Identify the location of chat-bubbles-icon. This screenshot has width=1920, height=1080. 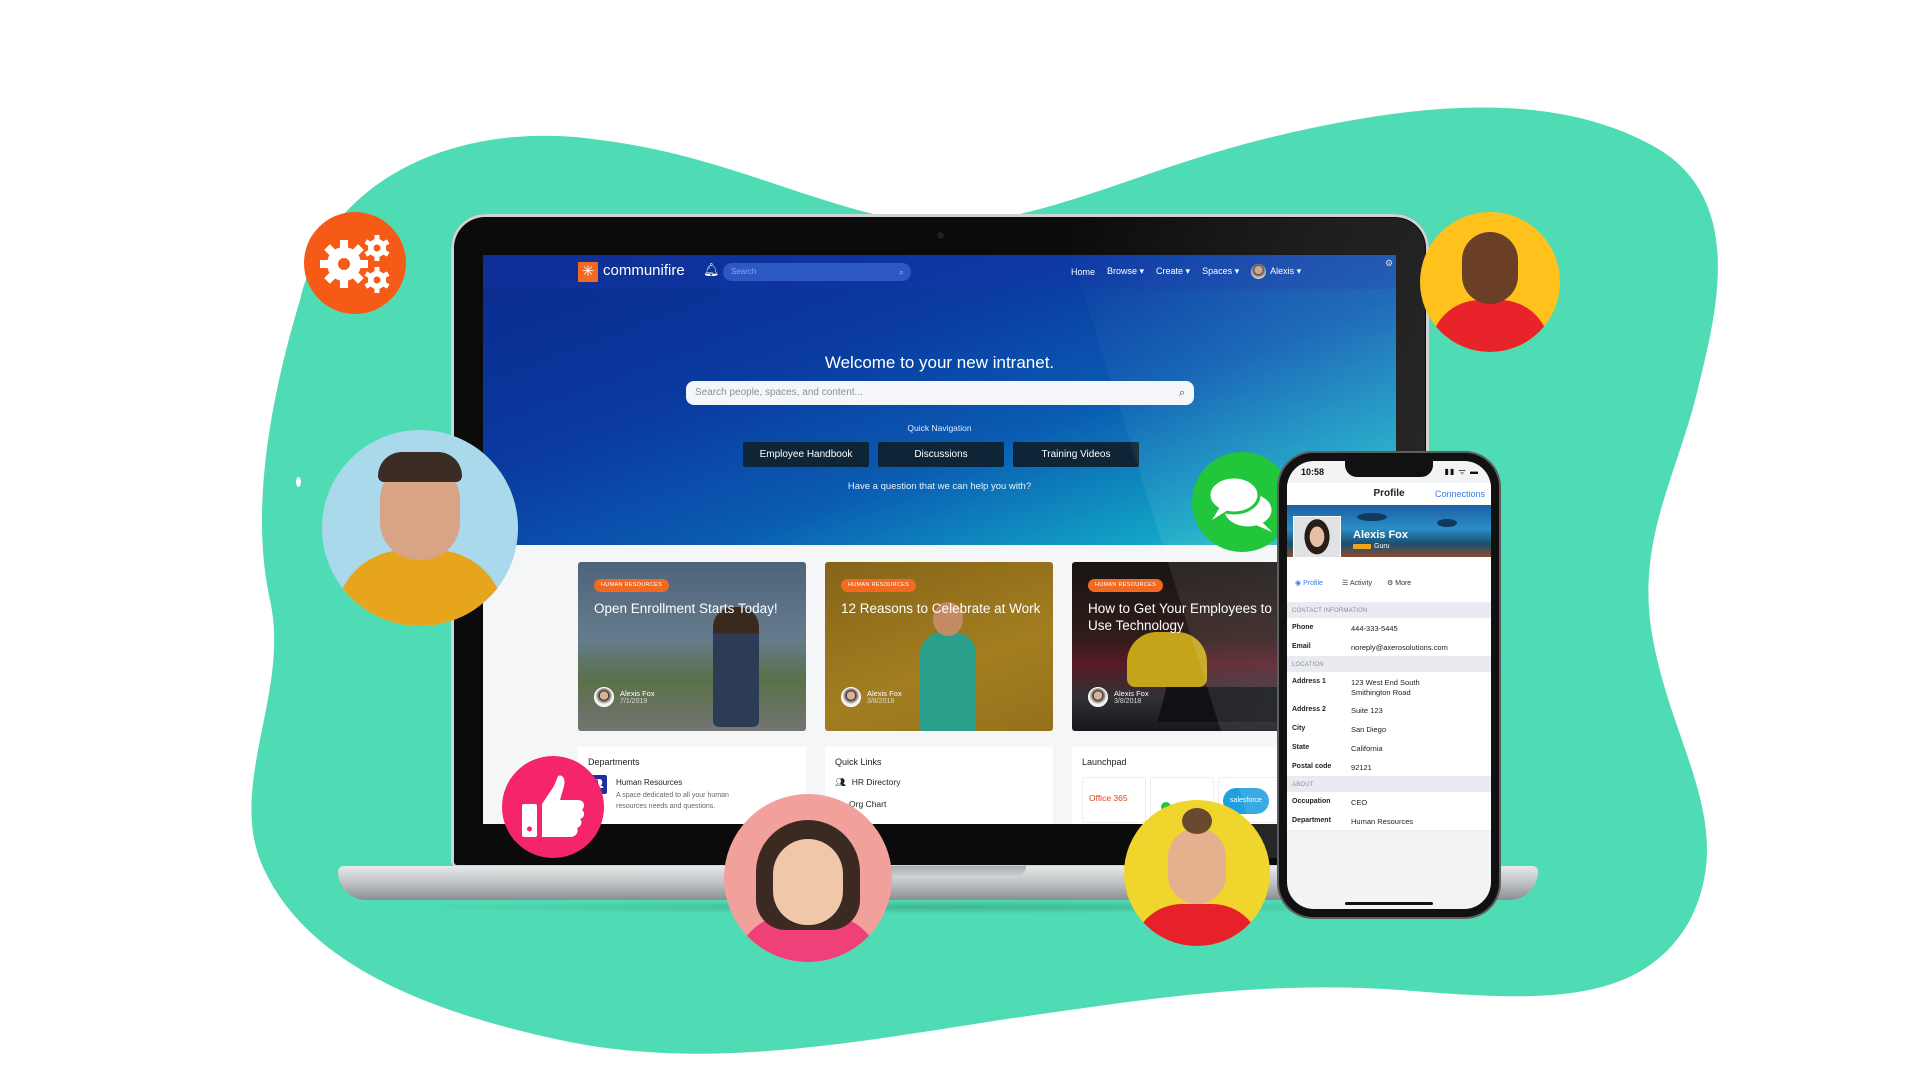
(1241, 503).